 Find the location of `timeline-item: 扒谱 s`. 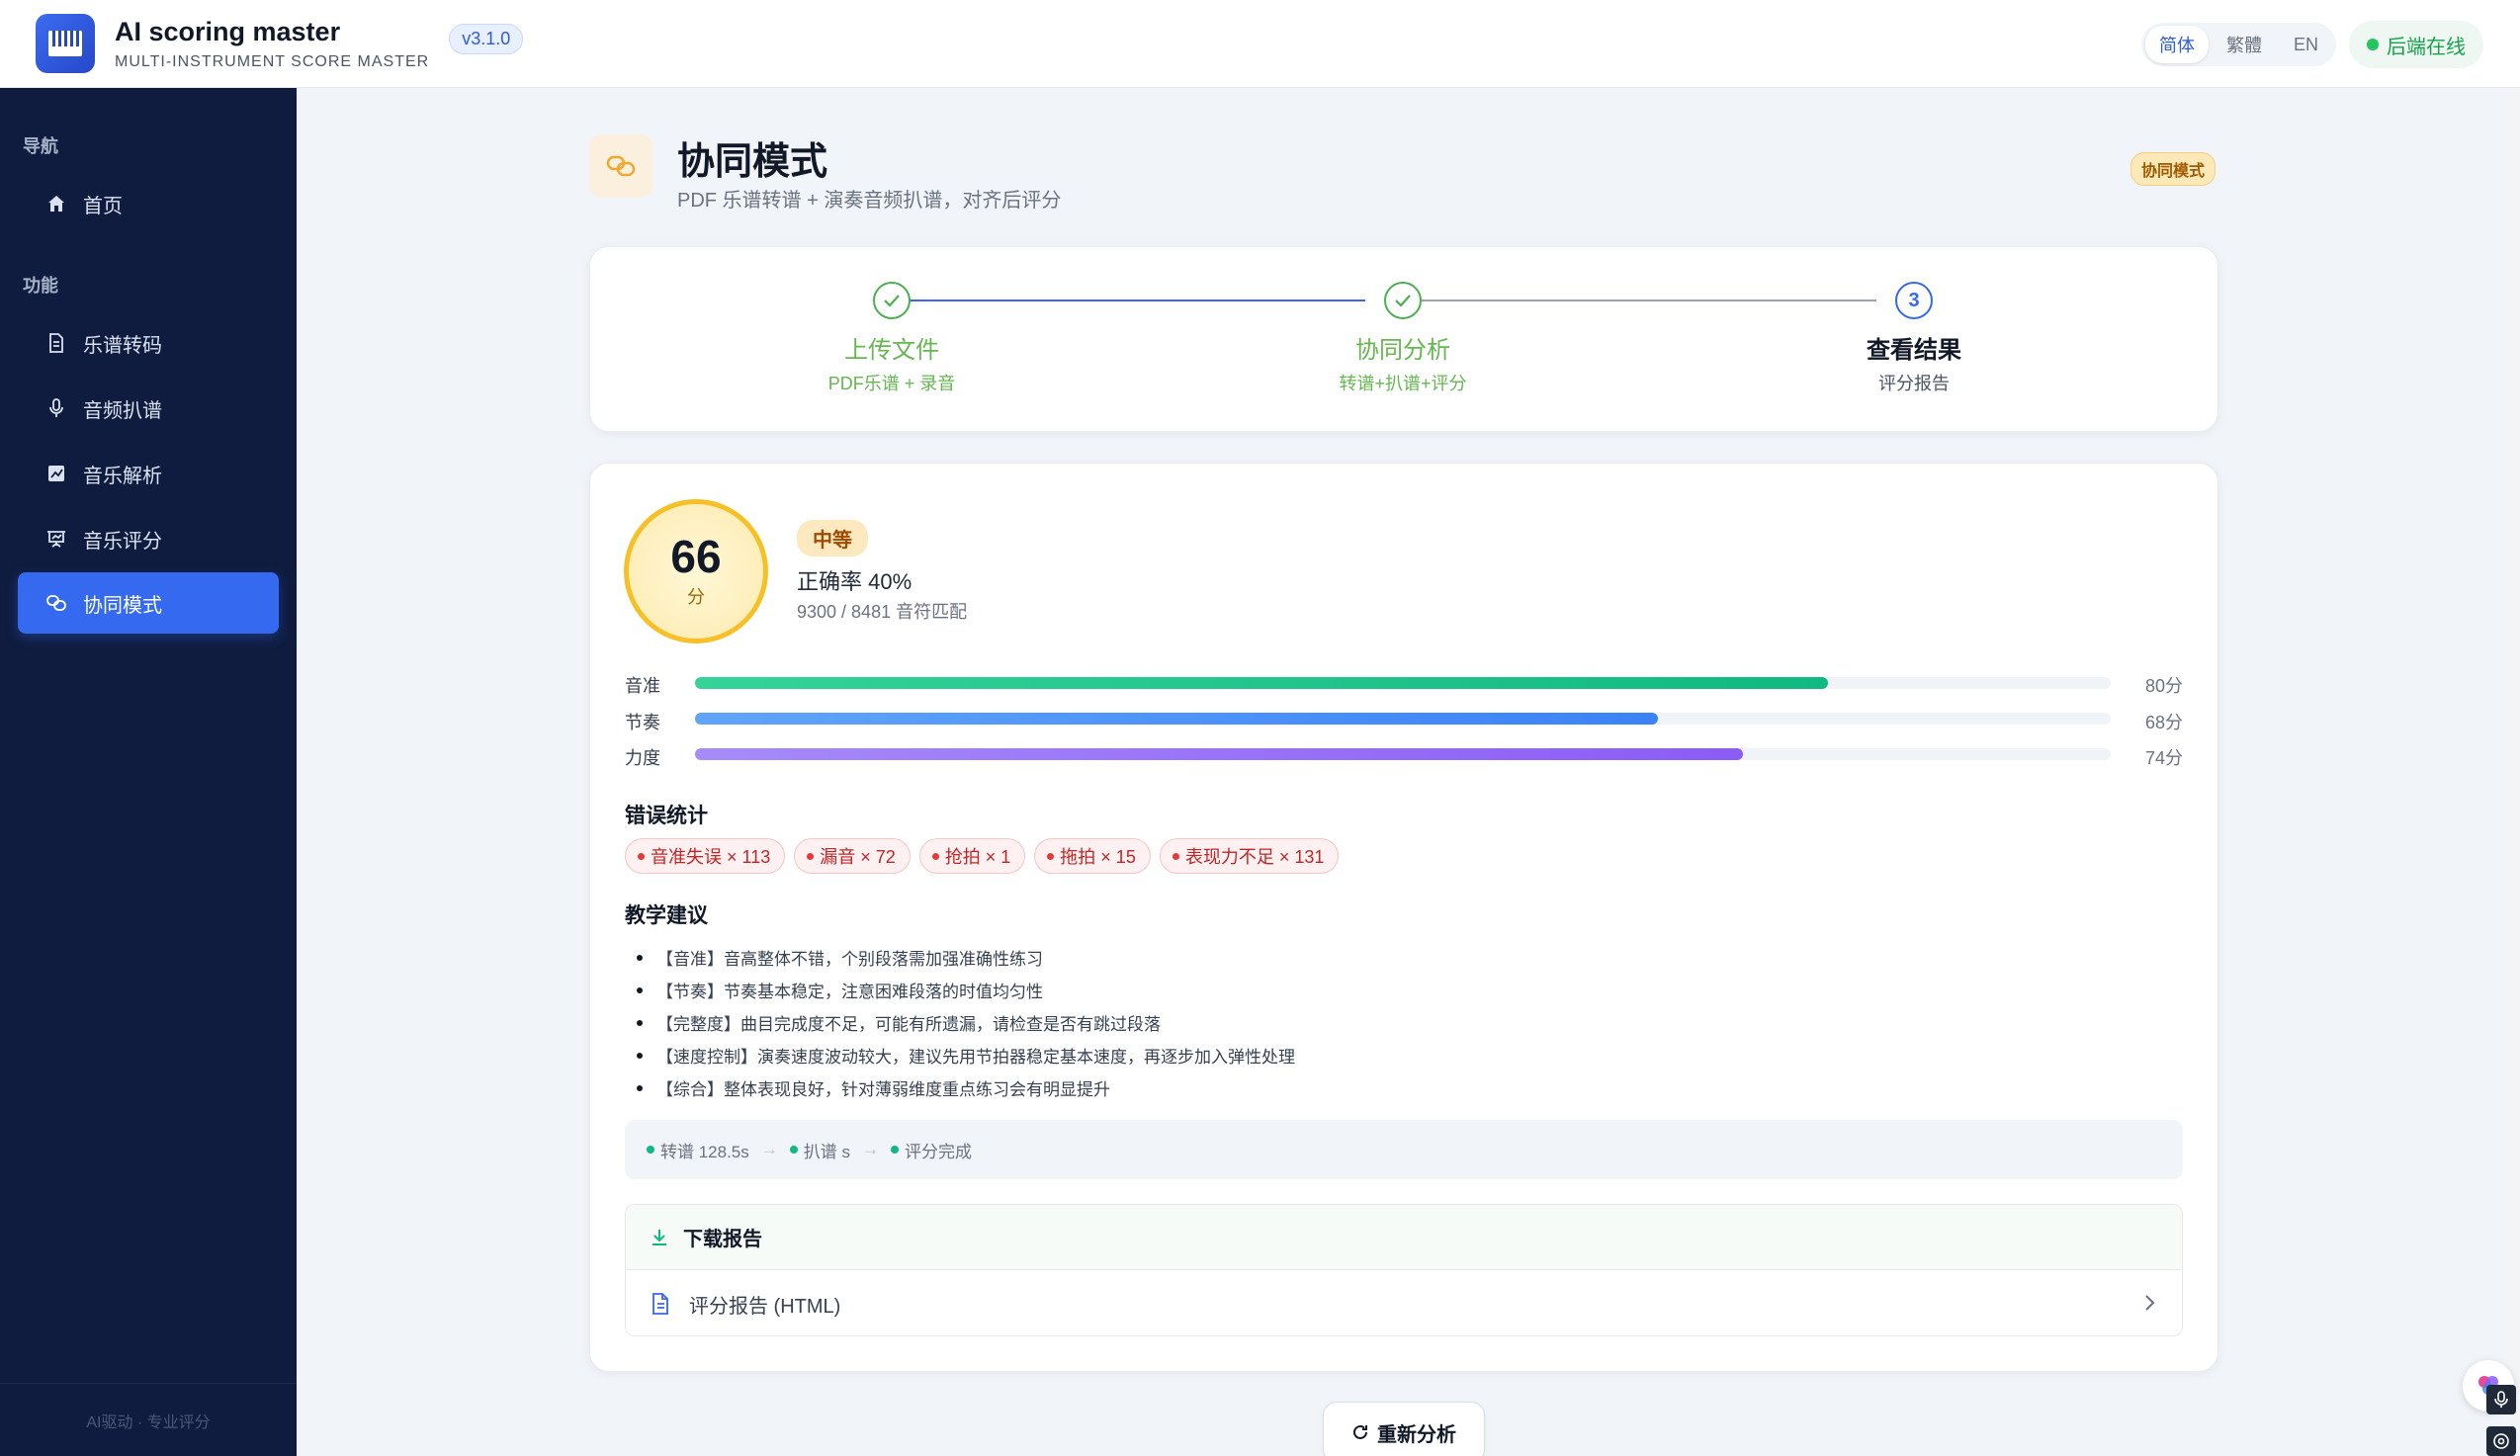

timeline-item: 扒谱 s is located at coordinates (819, 1150).